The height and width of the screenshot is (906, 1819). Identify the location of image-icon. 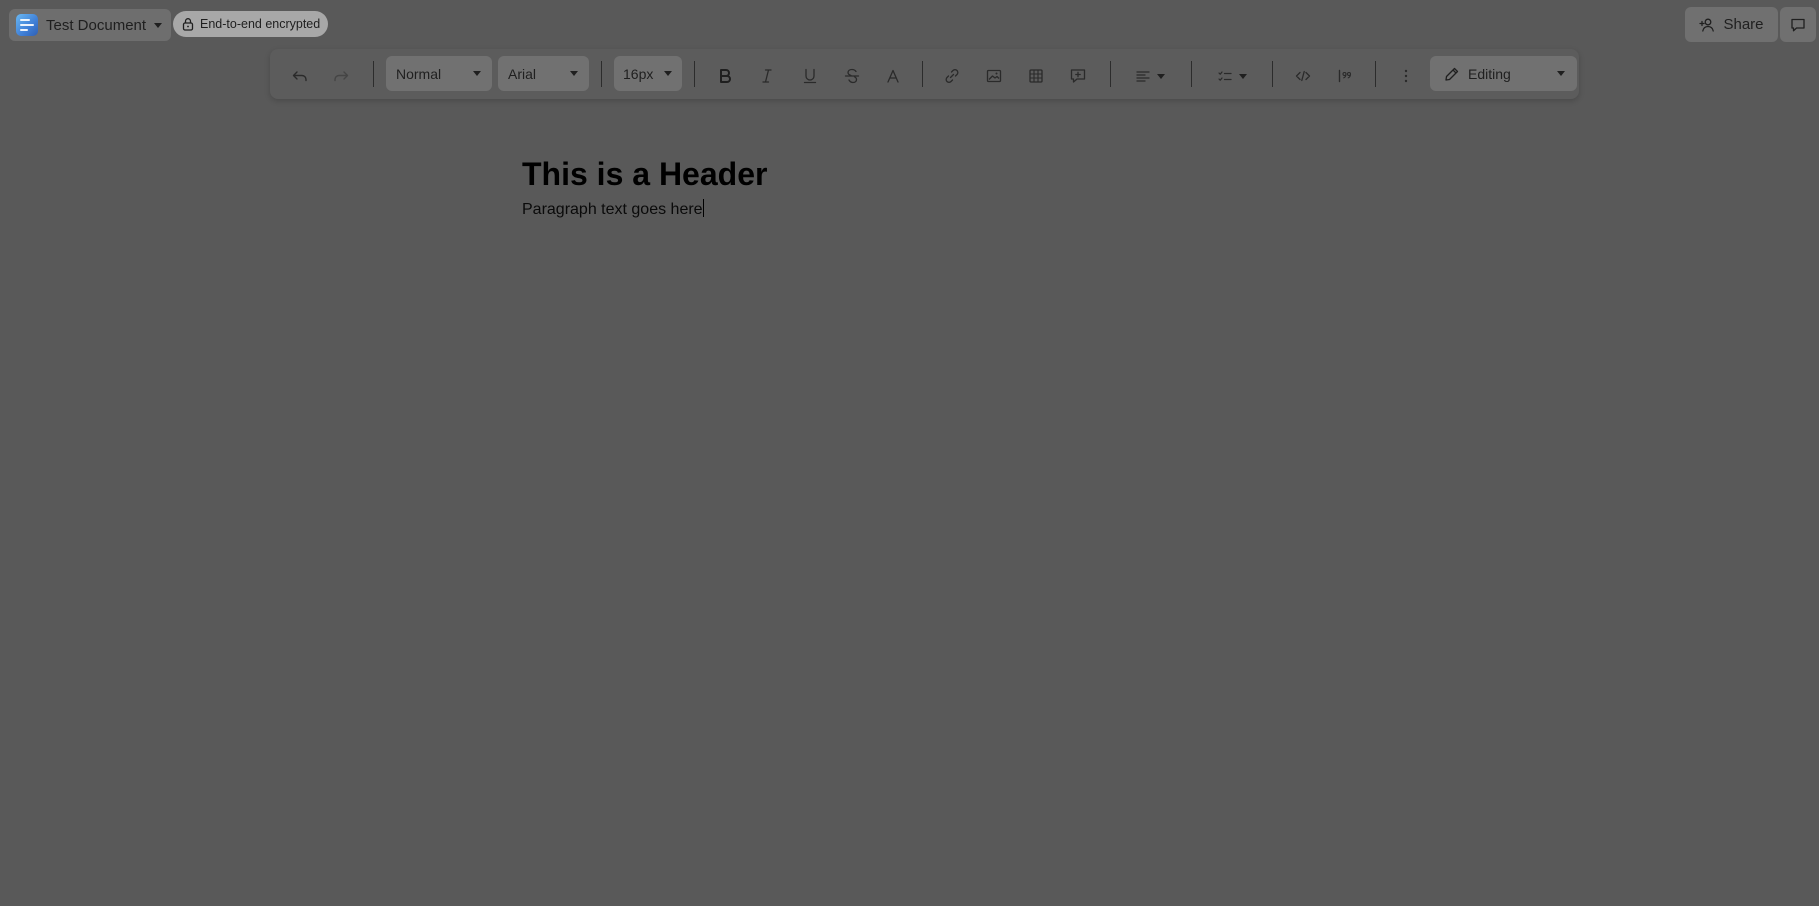
(994, 76).